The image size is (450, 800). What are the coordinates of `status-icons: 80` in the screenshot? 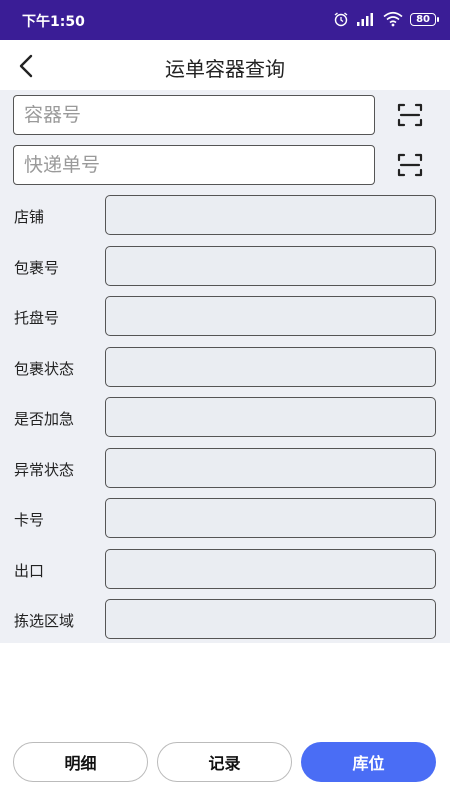 It's located at (386, 19).